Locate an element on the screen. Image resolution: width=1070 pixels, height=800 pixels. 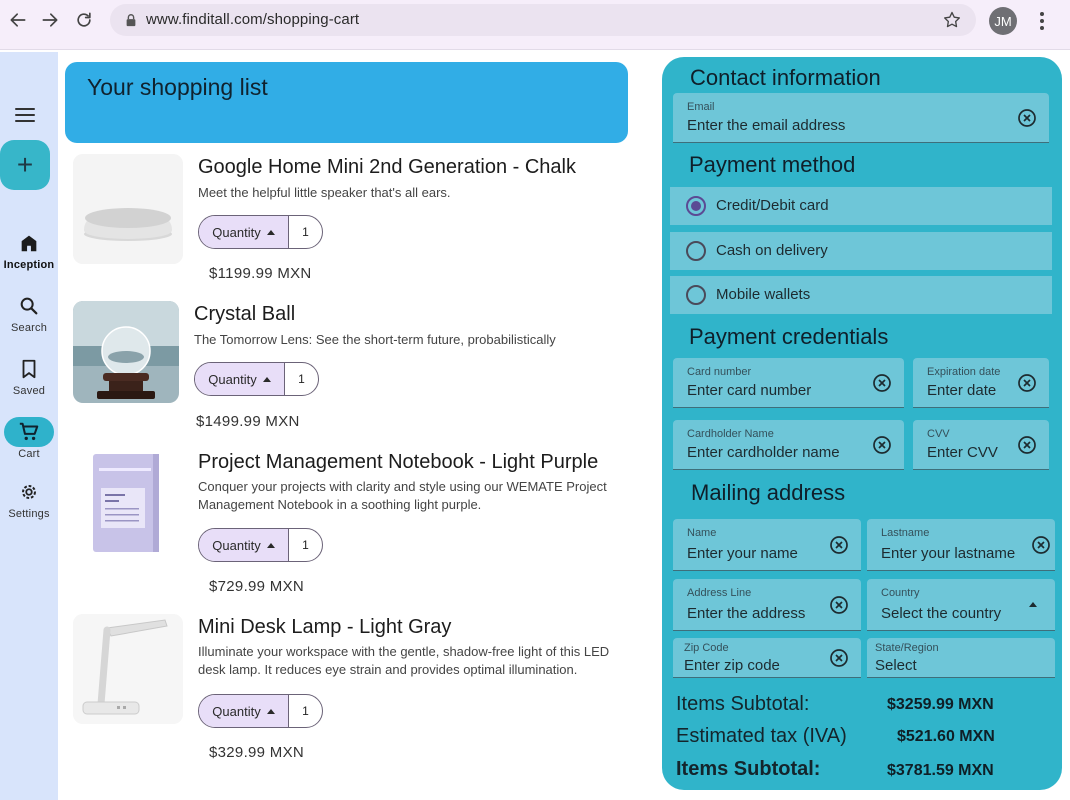
shopping-list-header: Your shopping list is located at coordinates (346, 102).